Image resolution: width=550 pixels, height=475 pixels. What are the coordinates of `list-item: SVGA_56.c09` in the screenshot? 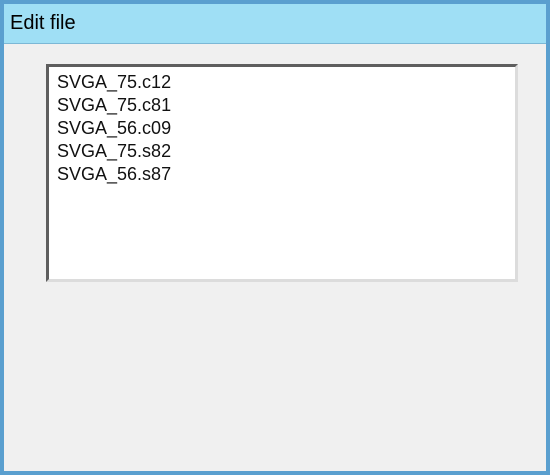 It's located at (286, 128).